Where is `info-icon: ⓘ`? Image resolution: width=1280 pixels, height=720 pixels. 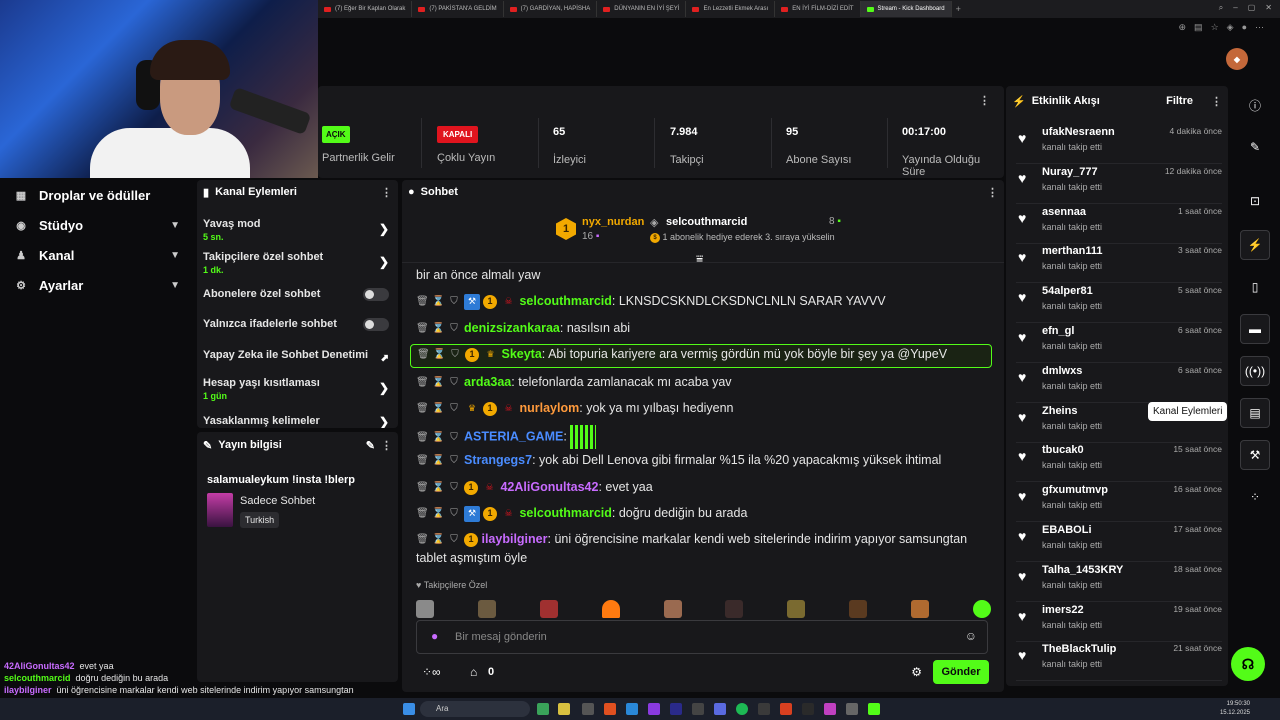 info-icon: ⓘ is located at coordinates (1255, 105).